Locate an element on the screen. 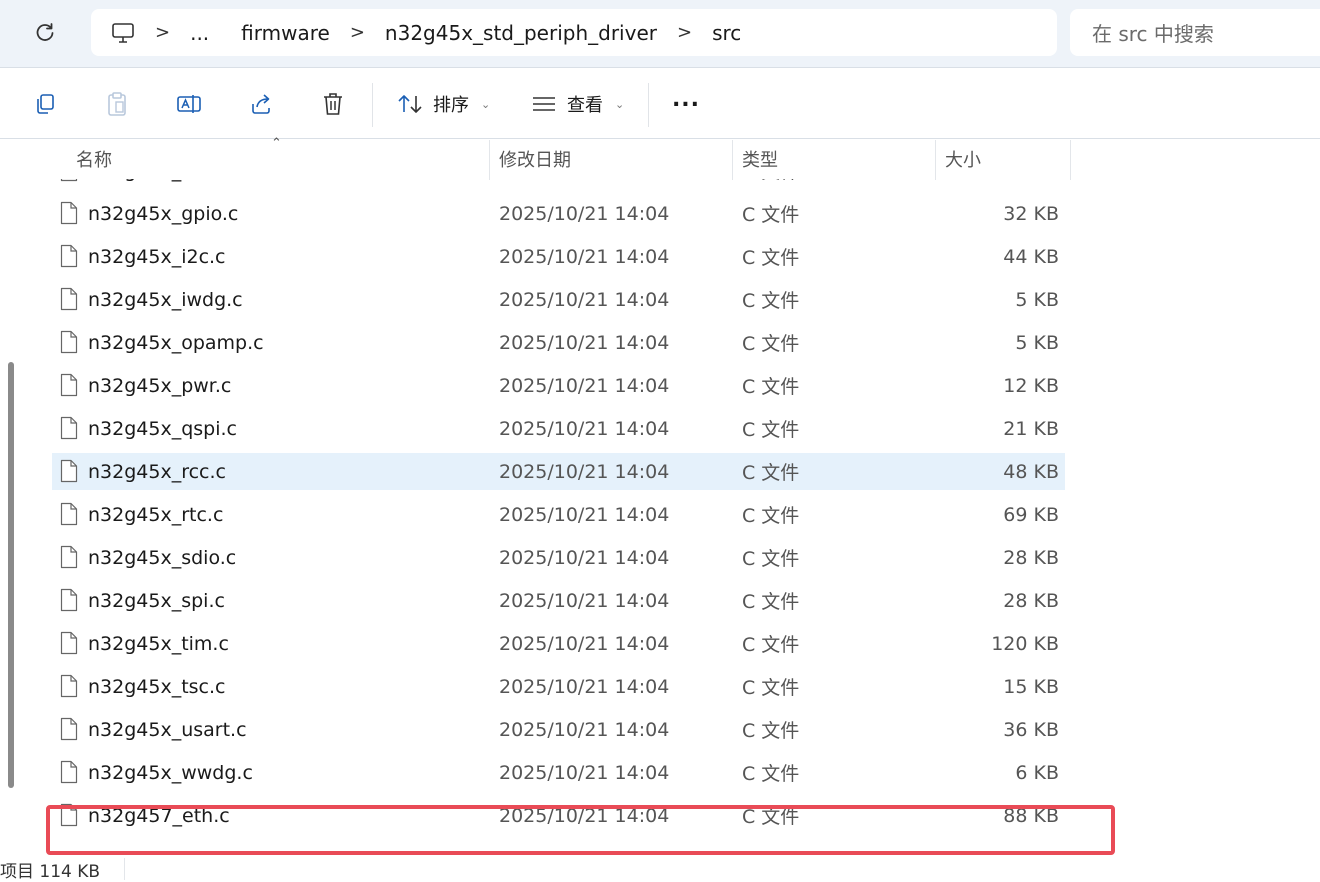 This screenshot has width=1320, height=882. file-row: n32g45x_gpio.c 2025/10/21 14:04 C 文件 32 KB is located at coordinates (558, 213).